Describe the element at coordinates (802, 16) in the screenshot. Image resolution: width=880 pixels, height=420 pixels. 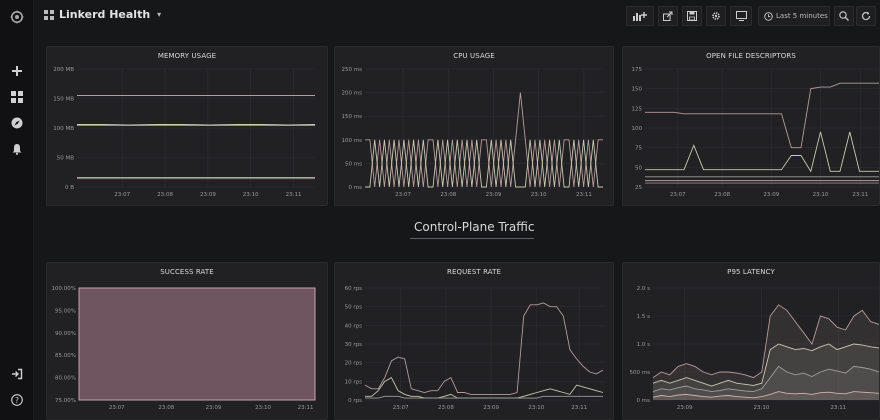
I see `time-range-label: Last 5 minutes` at that location.